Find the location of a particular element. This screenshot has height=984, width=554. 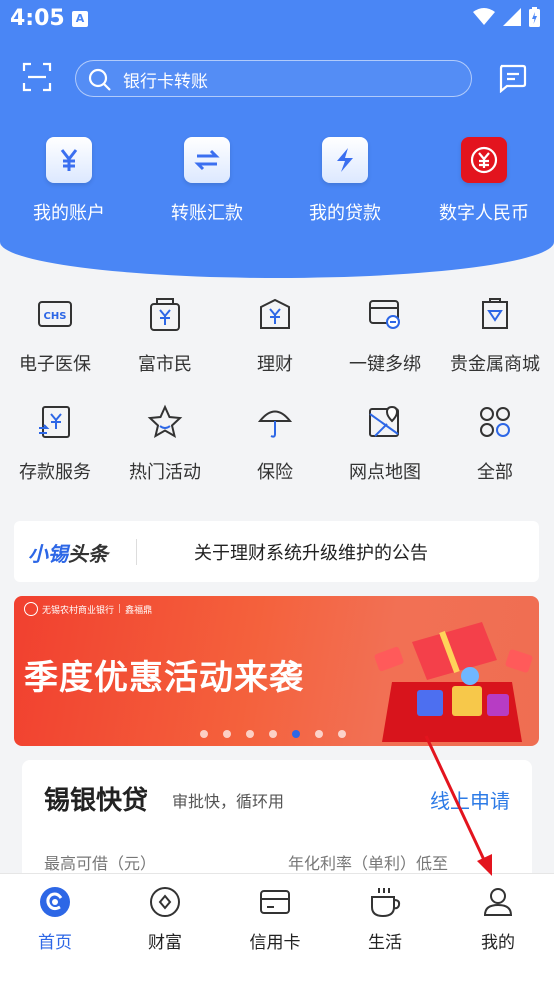

wifi-icon is located at coordinates (484, 16).